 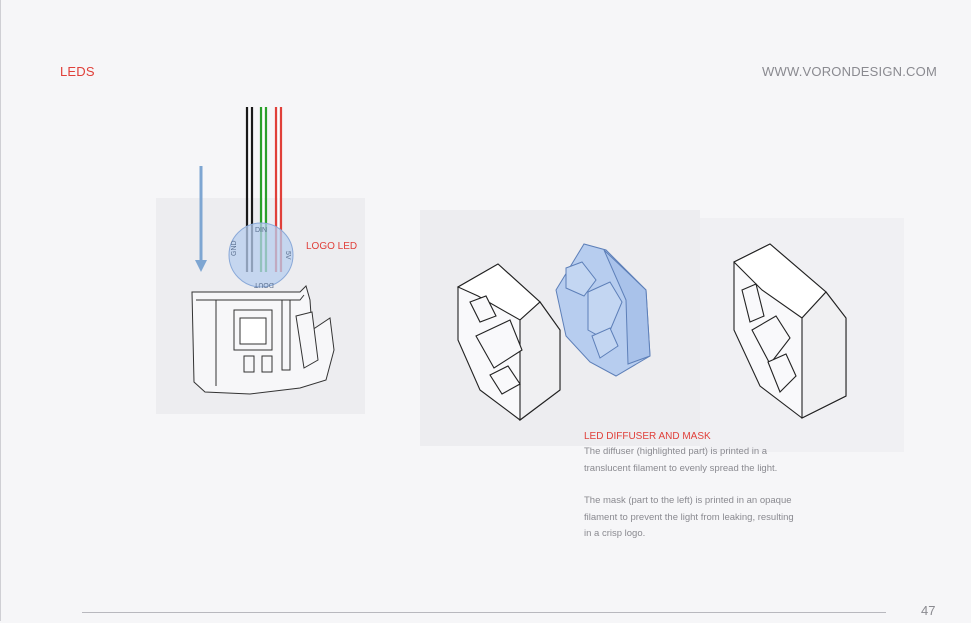 I want to click on page-number: 47, so click(x=928, y=610).